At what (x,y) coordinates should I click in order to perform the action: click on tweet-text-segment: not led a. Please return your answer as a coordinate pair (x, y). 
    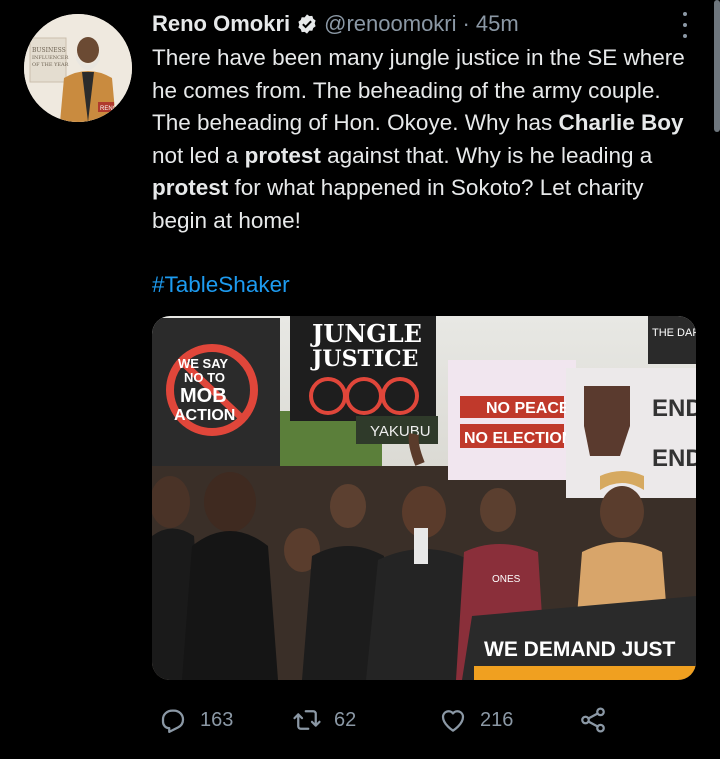
    Looking at the image, I should click on (198, 155).